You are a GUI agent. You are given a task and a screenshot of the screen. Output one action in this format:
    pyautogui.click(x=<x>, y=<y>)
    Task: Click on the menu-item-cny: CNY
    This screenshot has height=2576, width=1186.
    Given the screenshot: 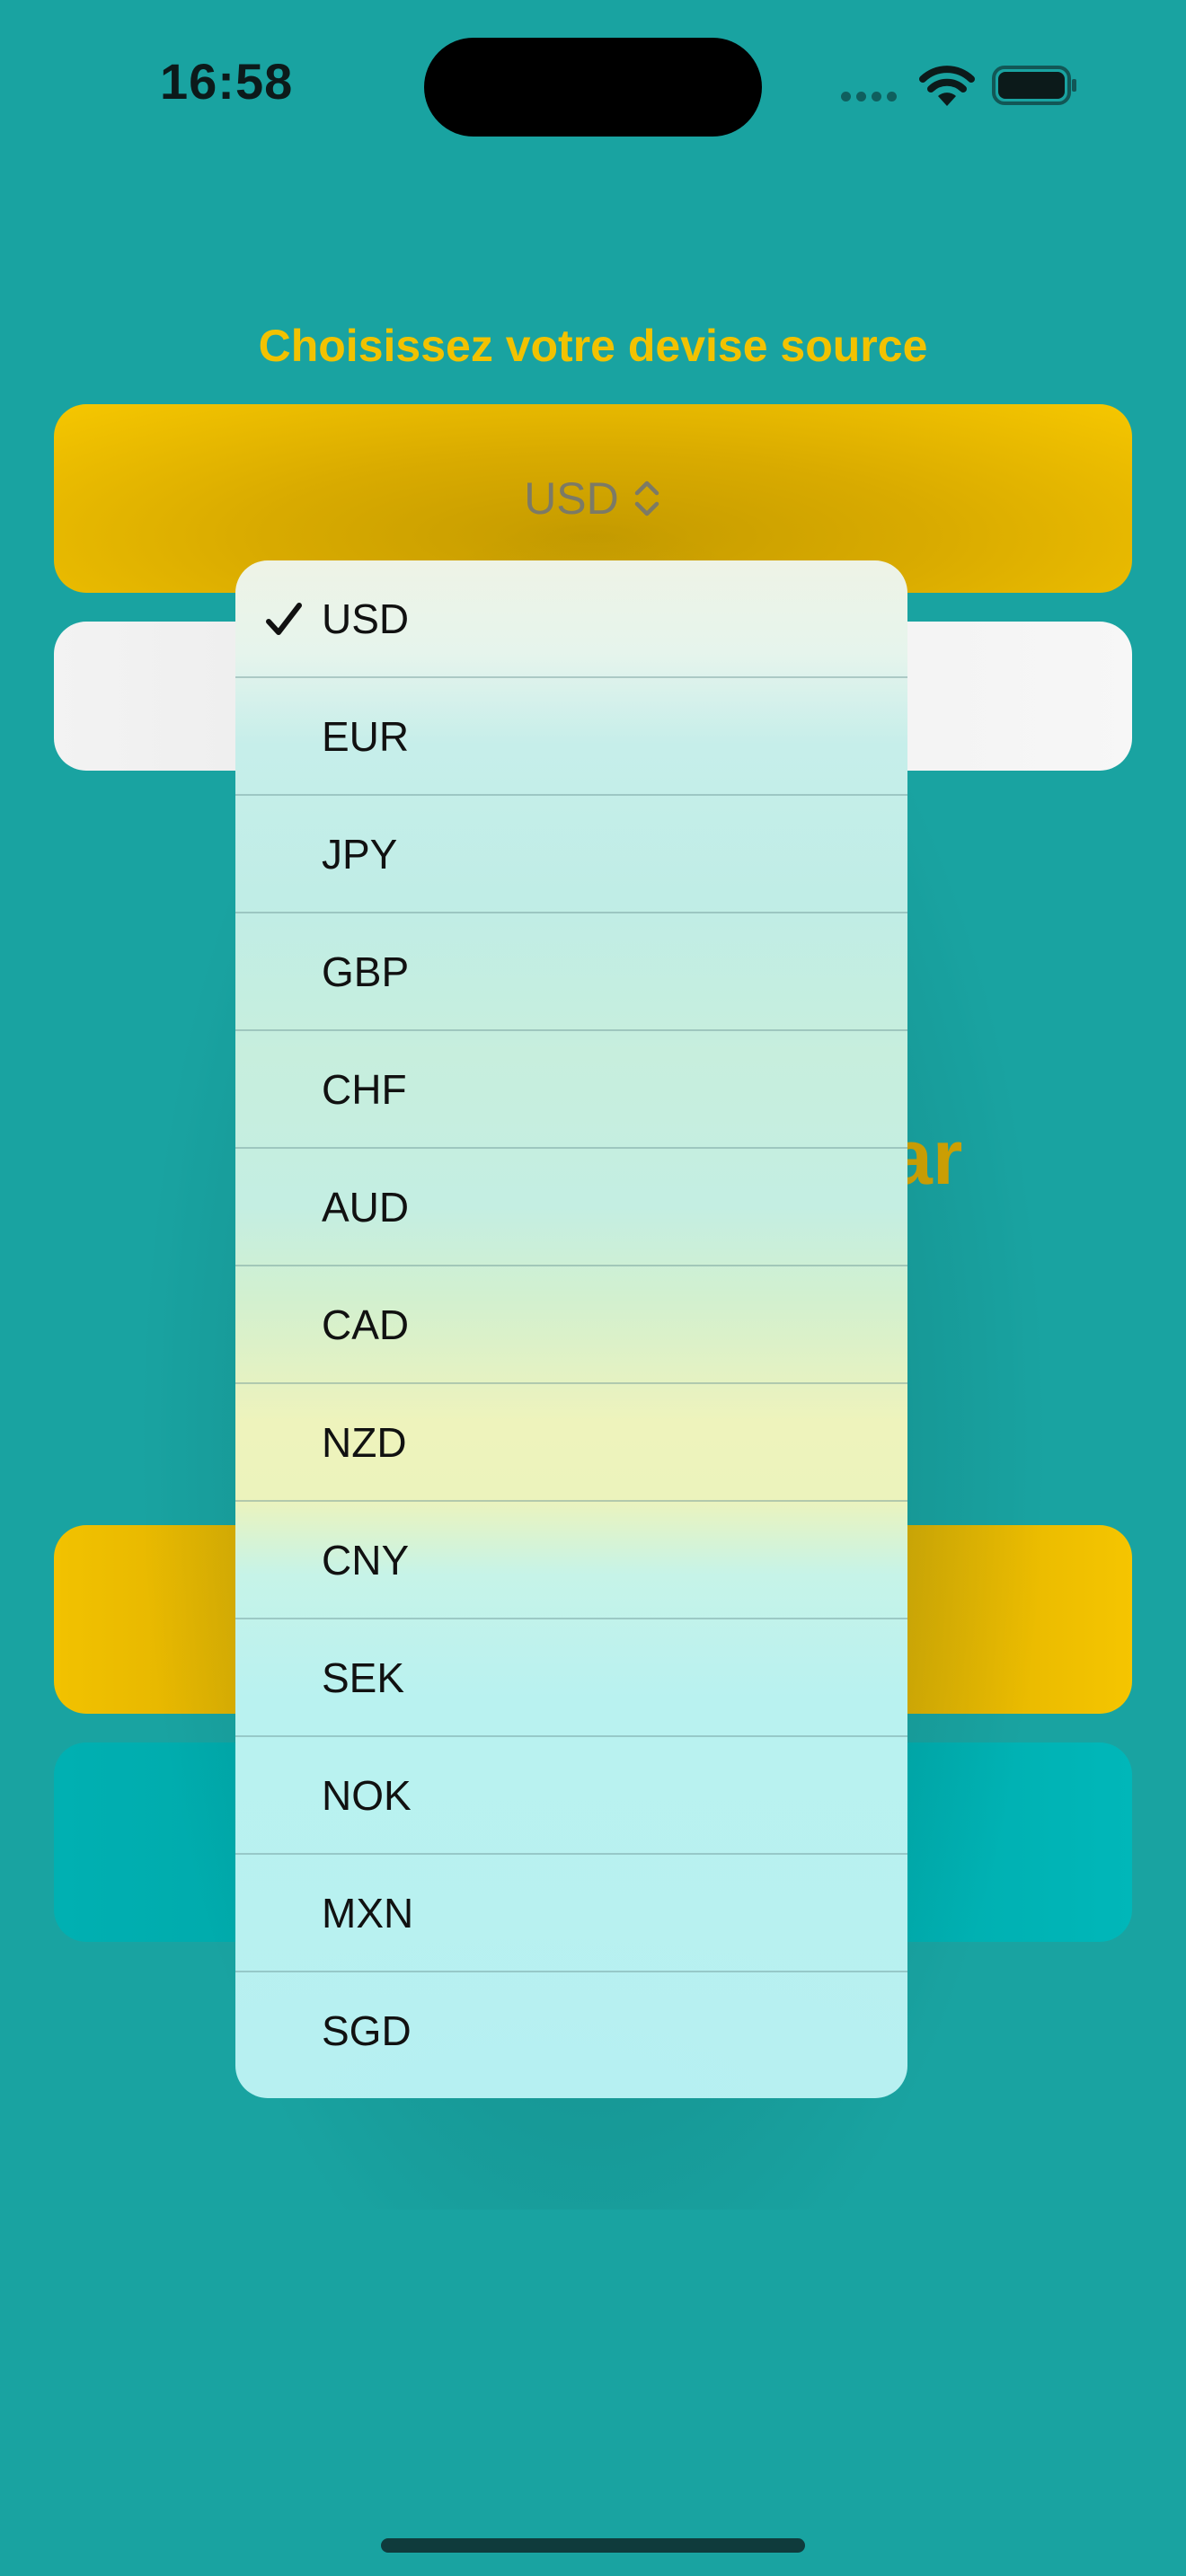 What is the action you would take?
    pyautogui.click(x=571, y=1560)
    